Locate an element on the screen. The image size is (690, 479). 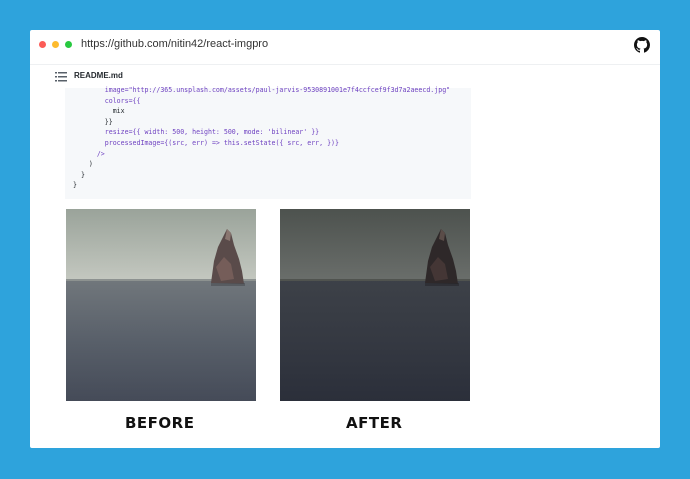
code-line-4: }} is located at coordinates (108, 121).